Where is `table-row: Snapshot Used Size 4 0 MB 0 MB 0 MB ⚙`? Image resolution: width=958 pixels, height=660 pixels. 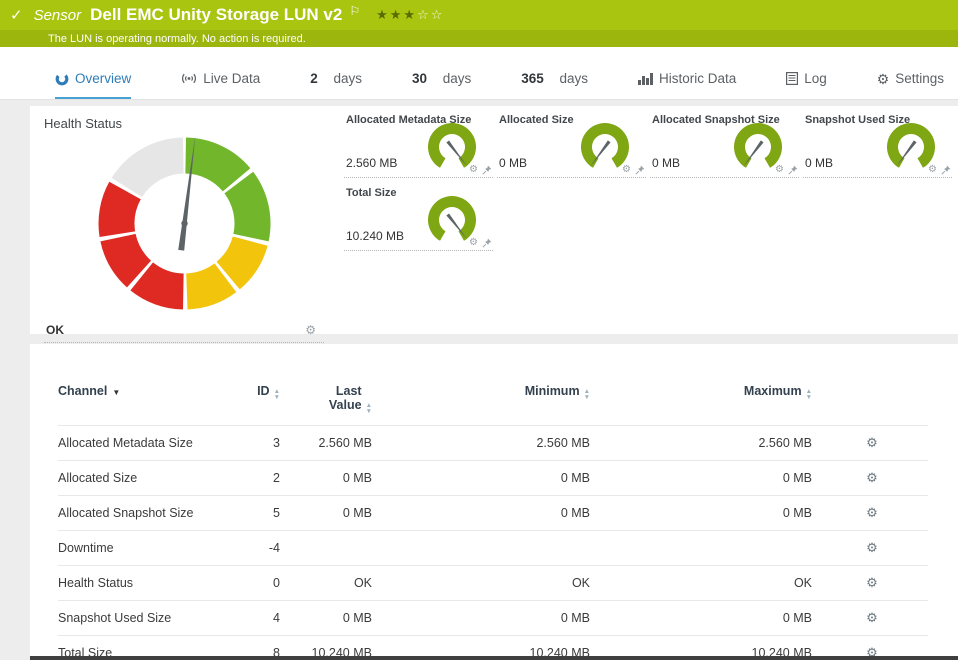 table-row: Snapshot Used Size 4 0 MB 0 MB 0 MB ⚙ is located at coordinates (493, 618).